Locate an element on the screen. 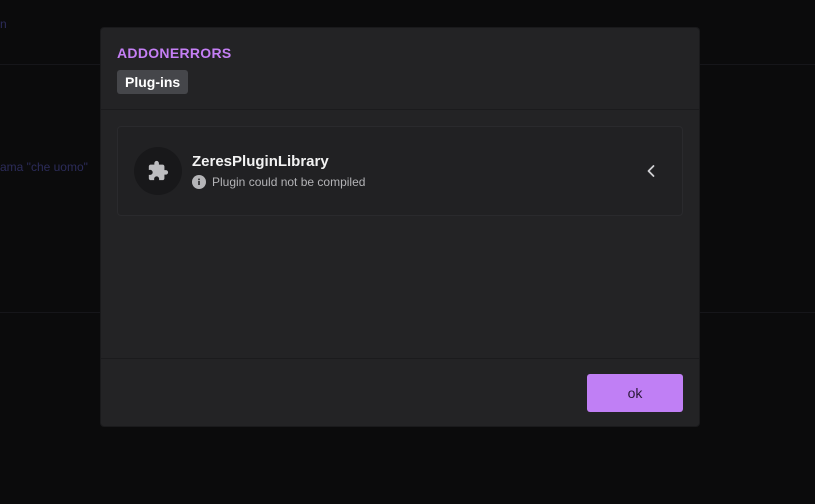 The width and height of the screenshot is (815, 504). error-line: Plugin could not be compiled is located at coordinates (278, 182).